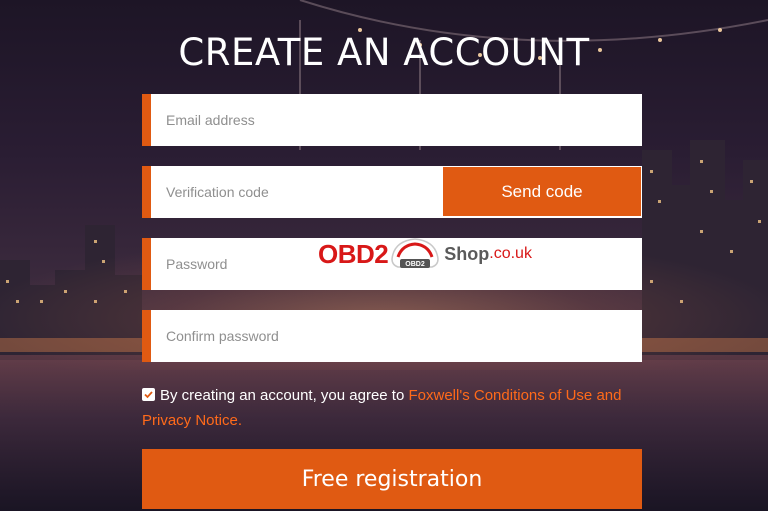  I want to click on confirm-password-field, so click(392, 336).